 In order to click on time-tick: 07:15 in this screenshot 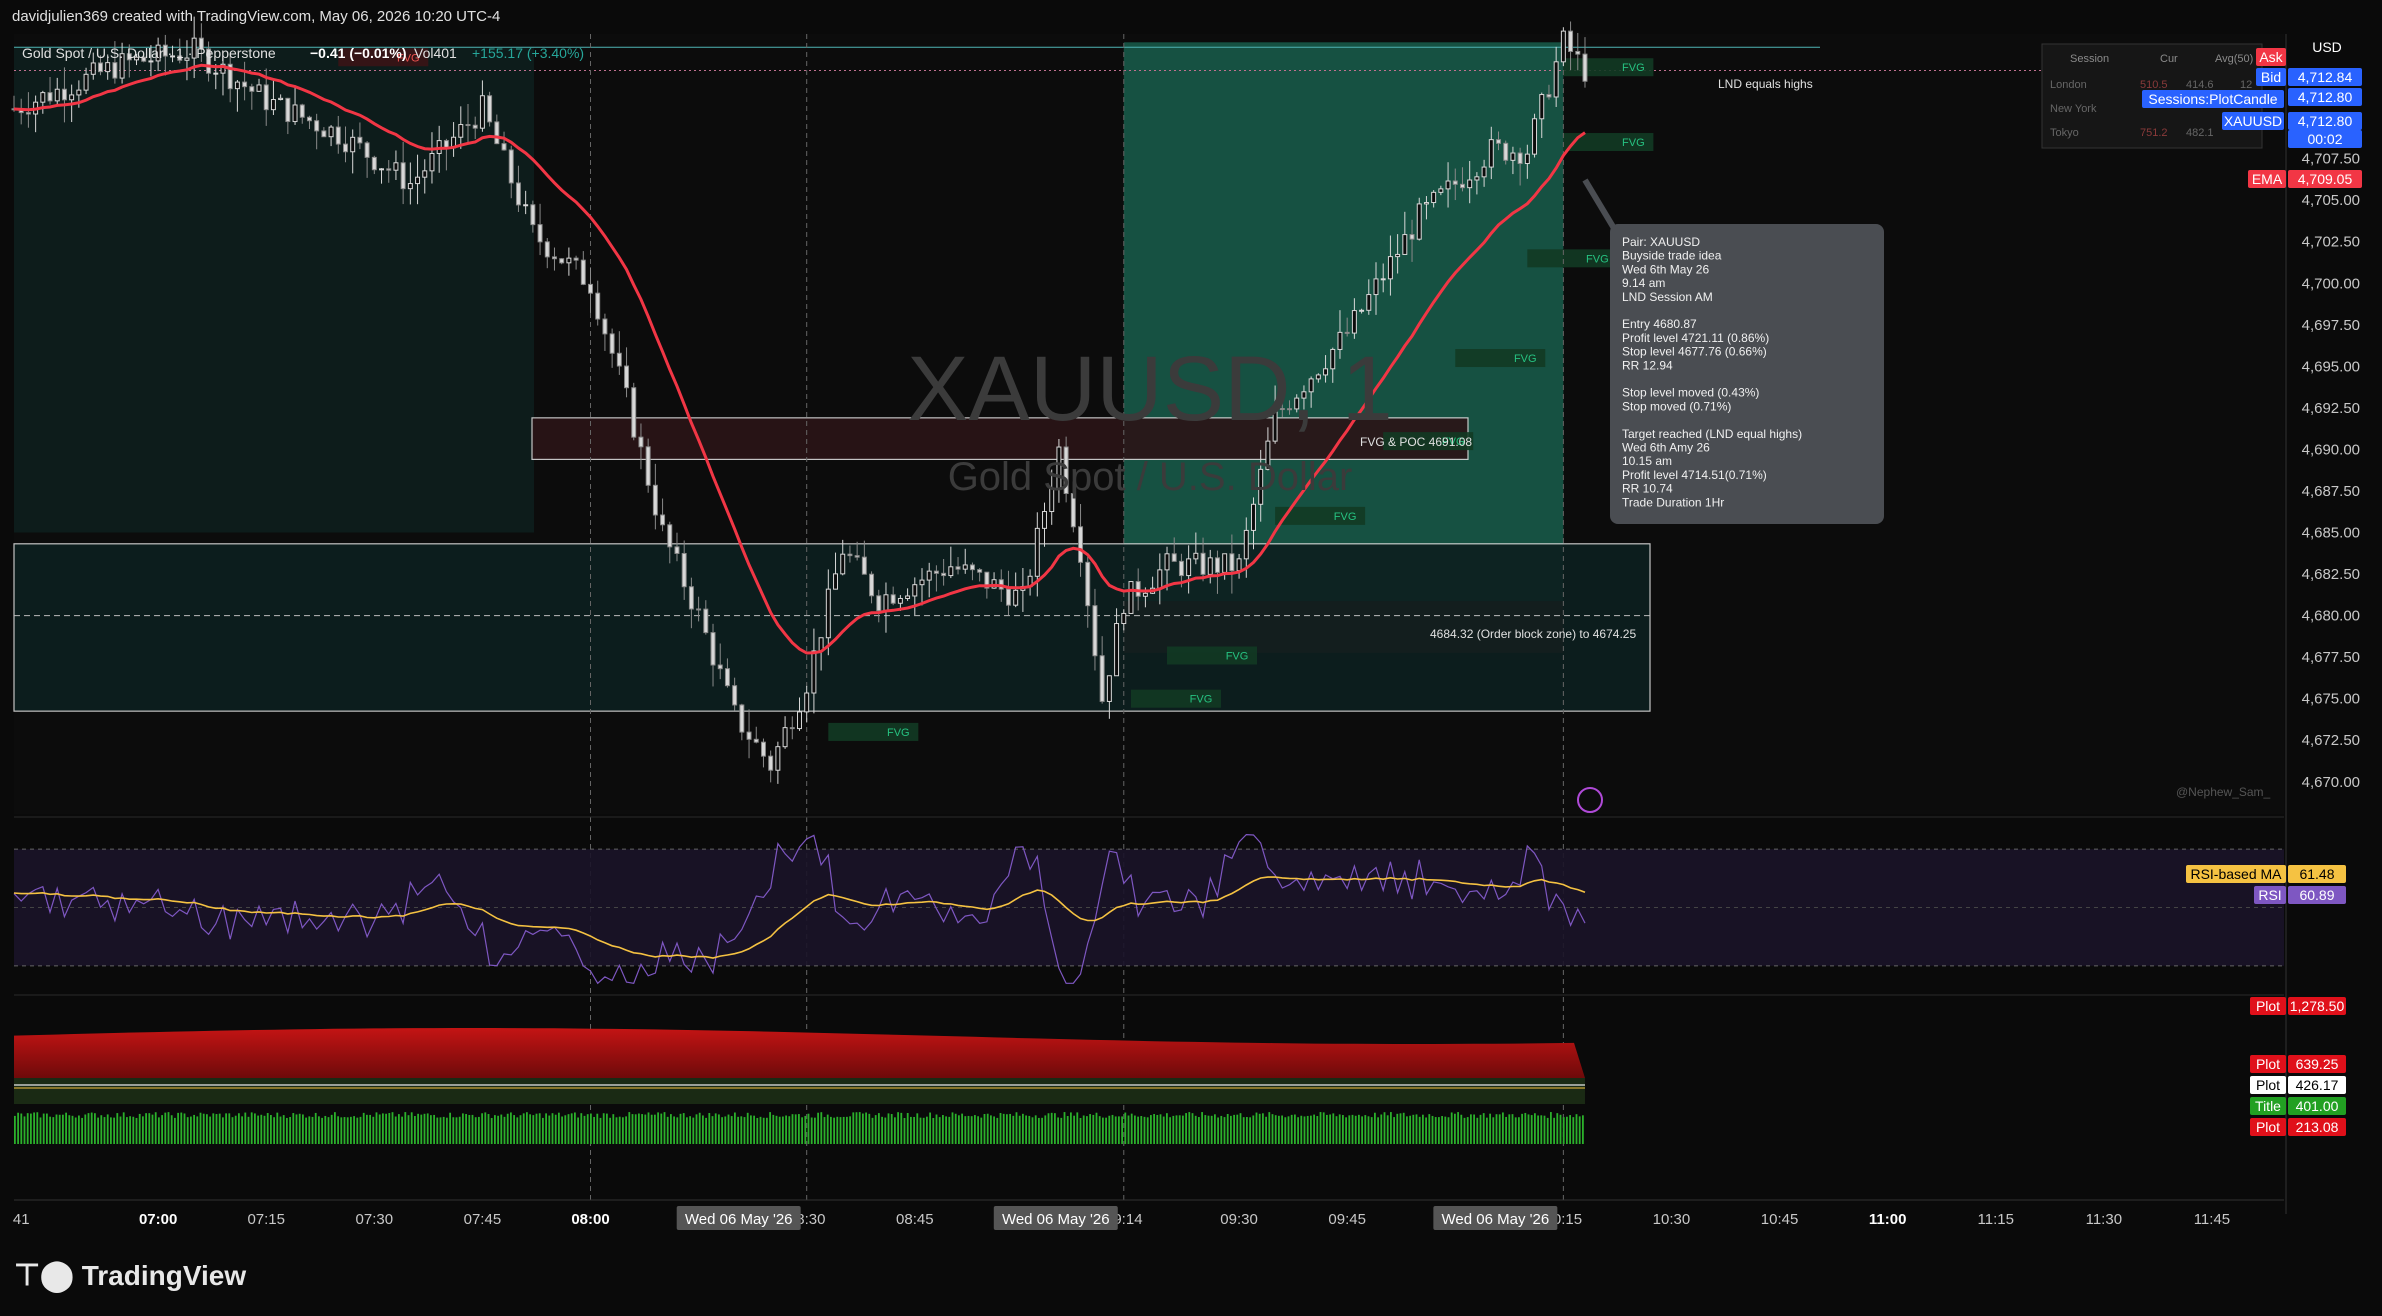, I will do `click(266, 1219)`.